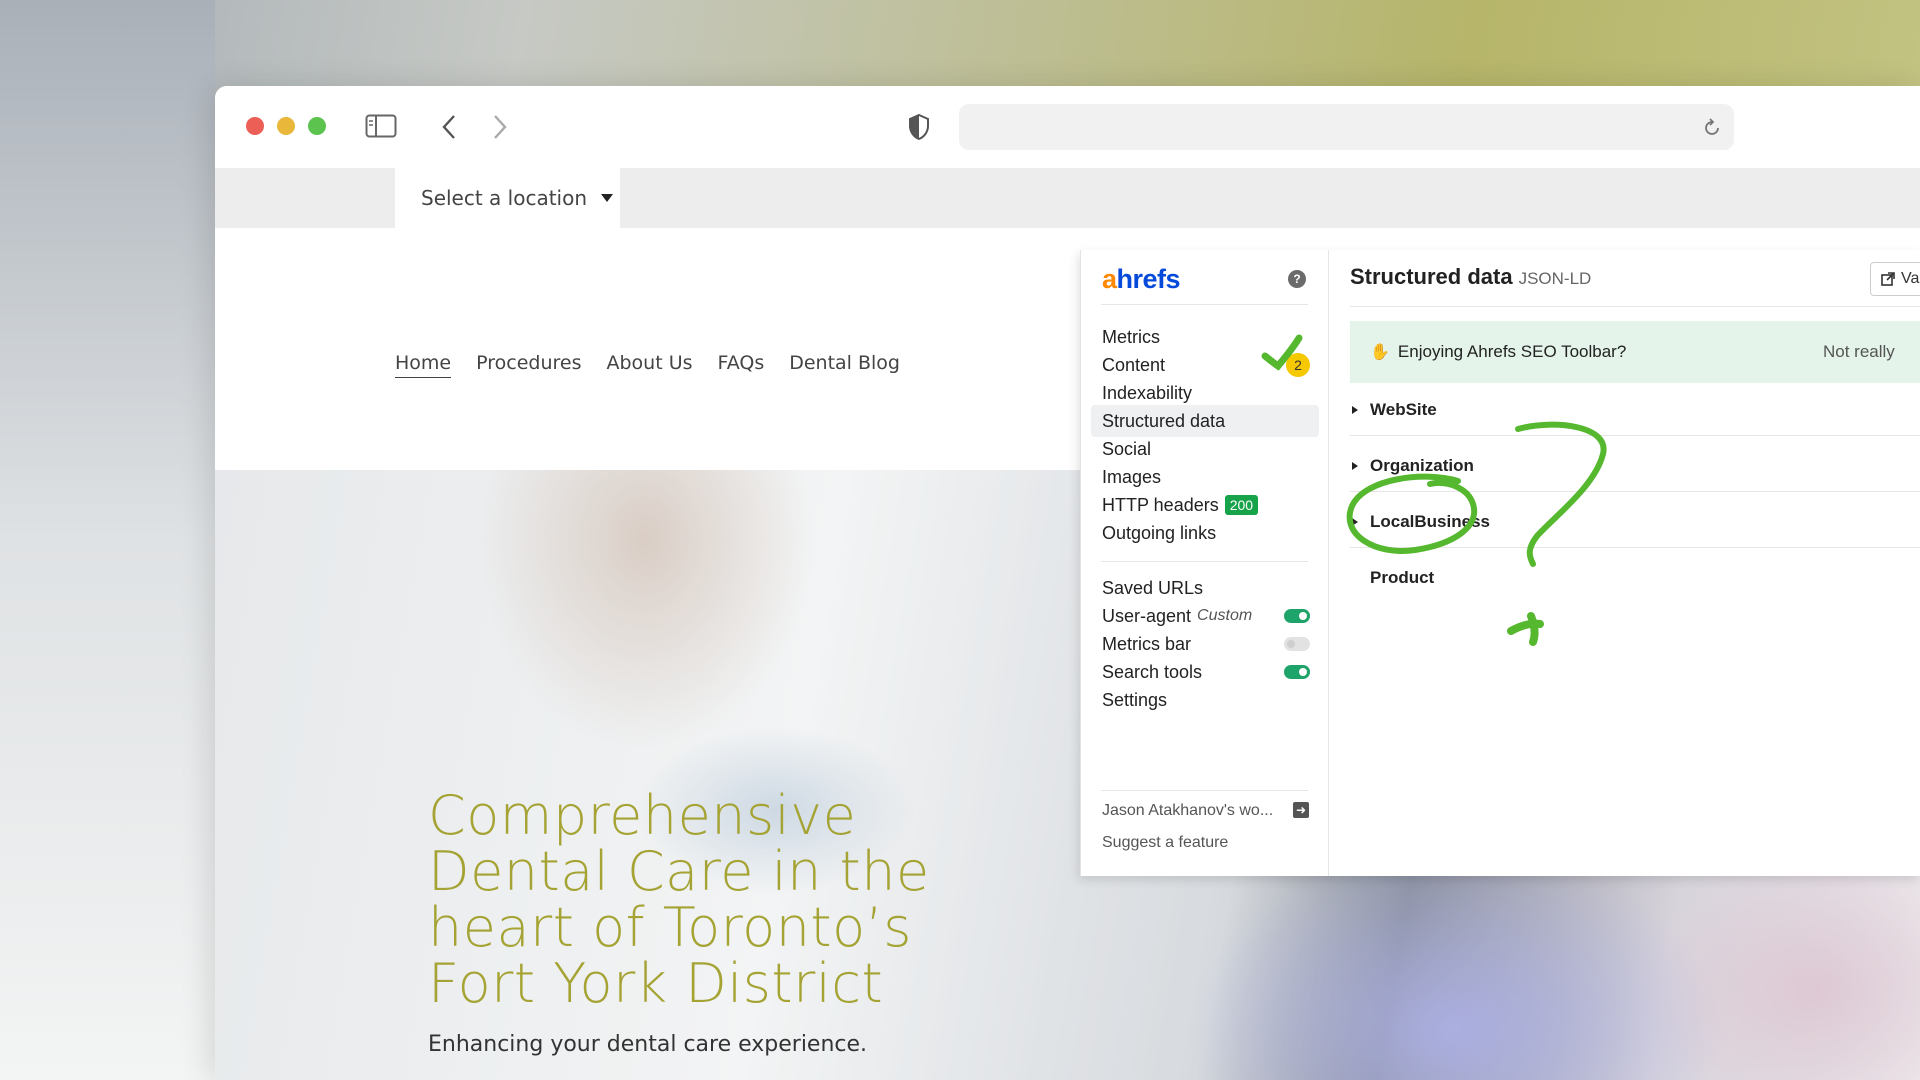 This screenshot has height=1080, width=1920. What do you see at coordinates (1297, 644) in the screenshot?
I see `metrics-bar-toggle` at bounding box center [1297, 644].